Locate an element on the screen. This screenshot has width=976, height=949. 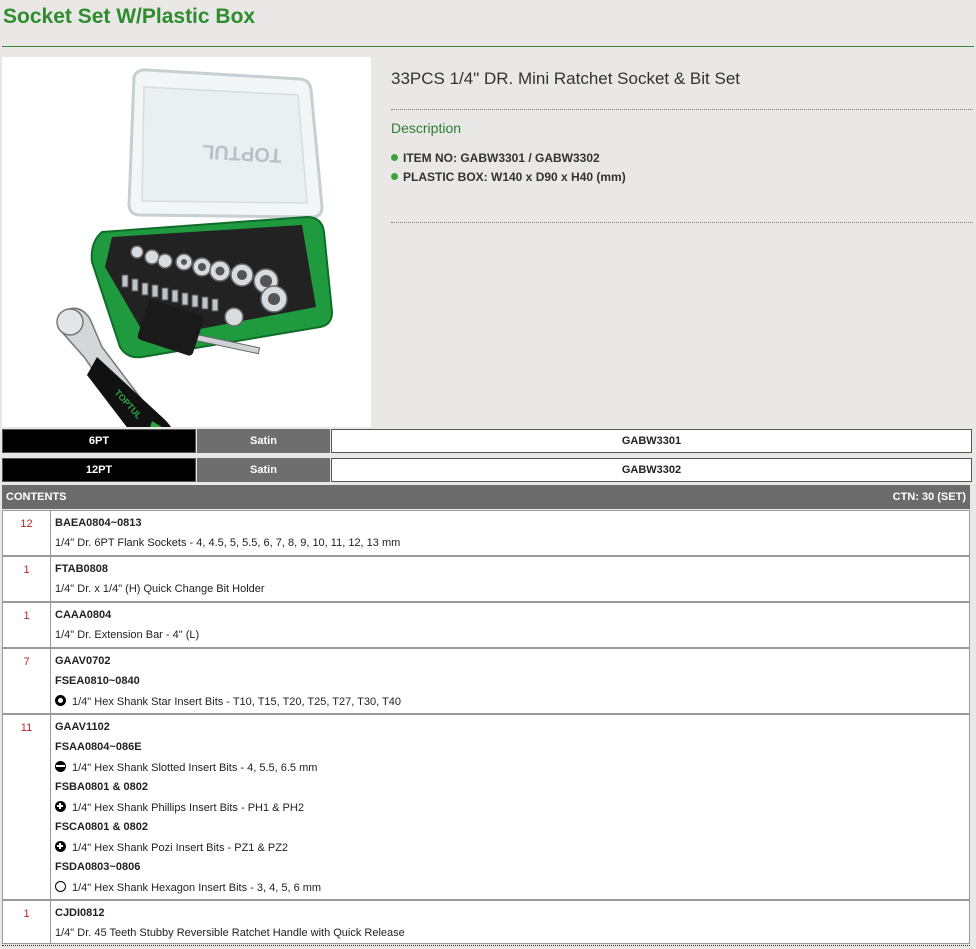
line-text: FSCA0801 & 0802 is located at coordinates (101, 827).